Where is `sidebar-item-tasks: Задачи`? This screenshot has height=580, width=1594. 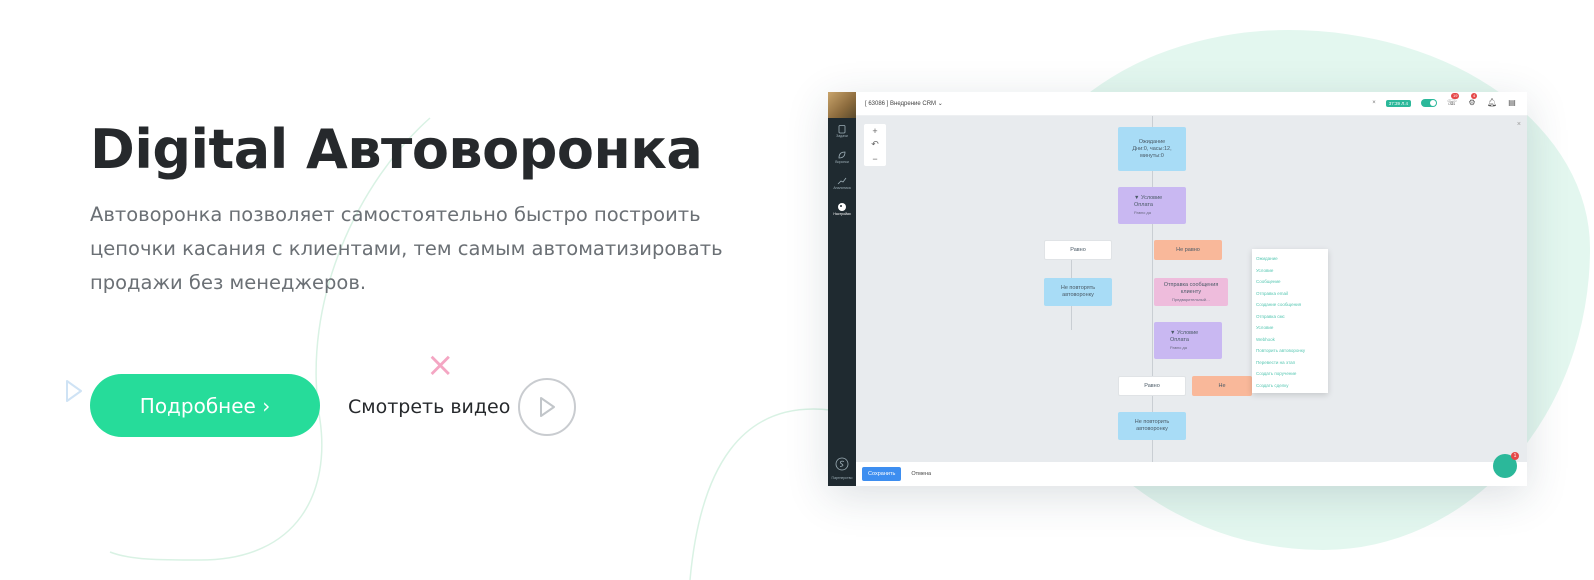 sidebar-item-tasks: Задачи is located at coordinates (842, 131).